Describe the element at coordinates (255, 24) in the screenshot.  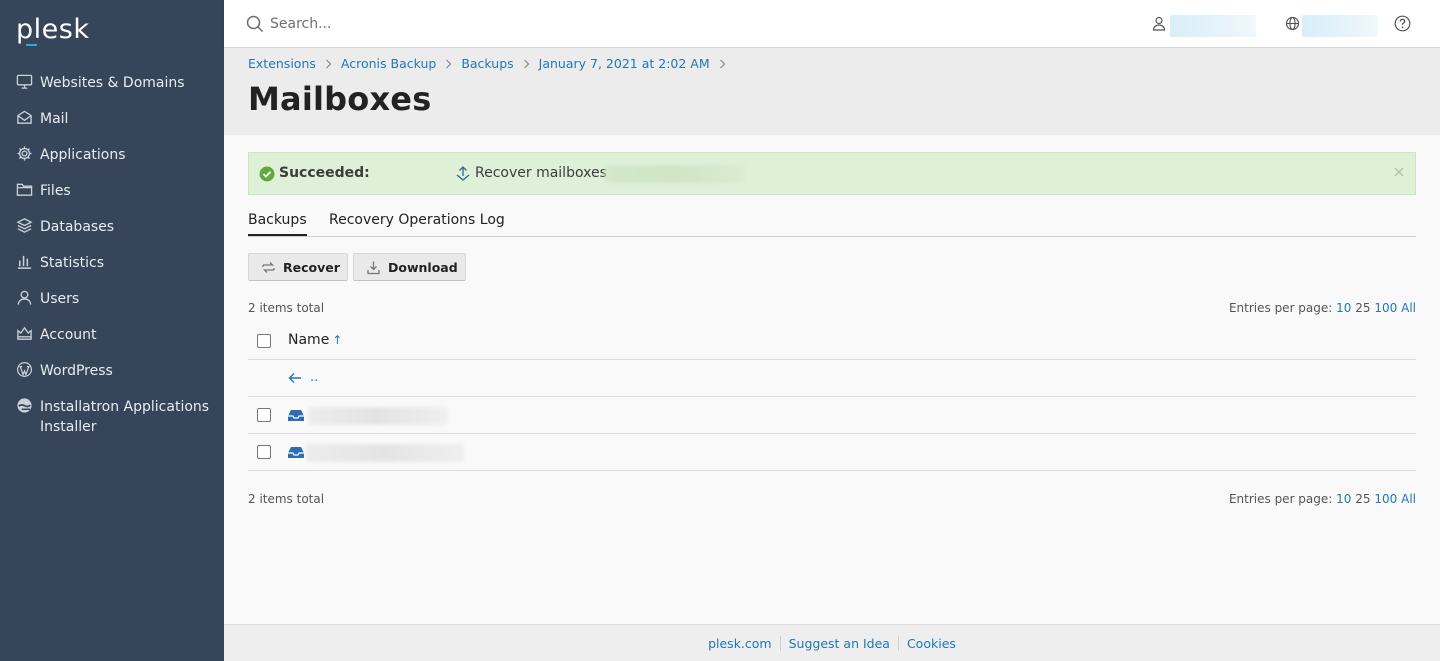
I see `search-icon` at that location.